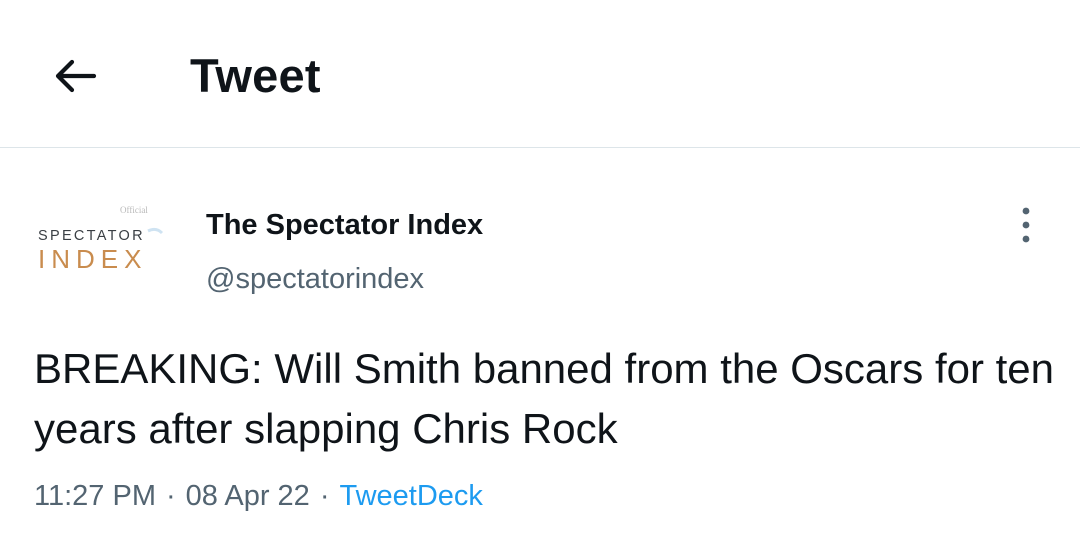 This screenshot has width=1080, height=544. I want to click on tweet-meta: 11:27 PM · 08 Apr 22 · TweetDeck, so click(258, 496).